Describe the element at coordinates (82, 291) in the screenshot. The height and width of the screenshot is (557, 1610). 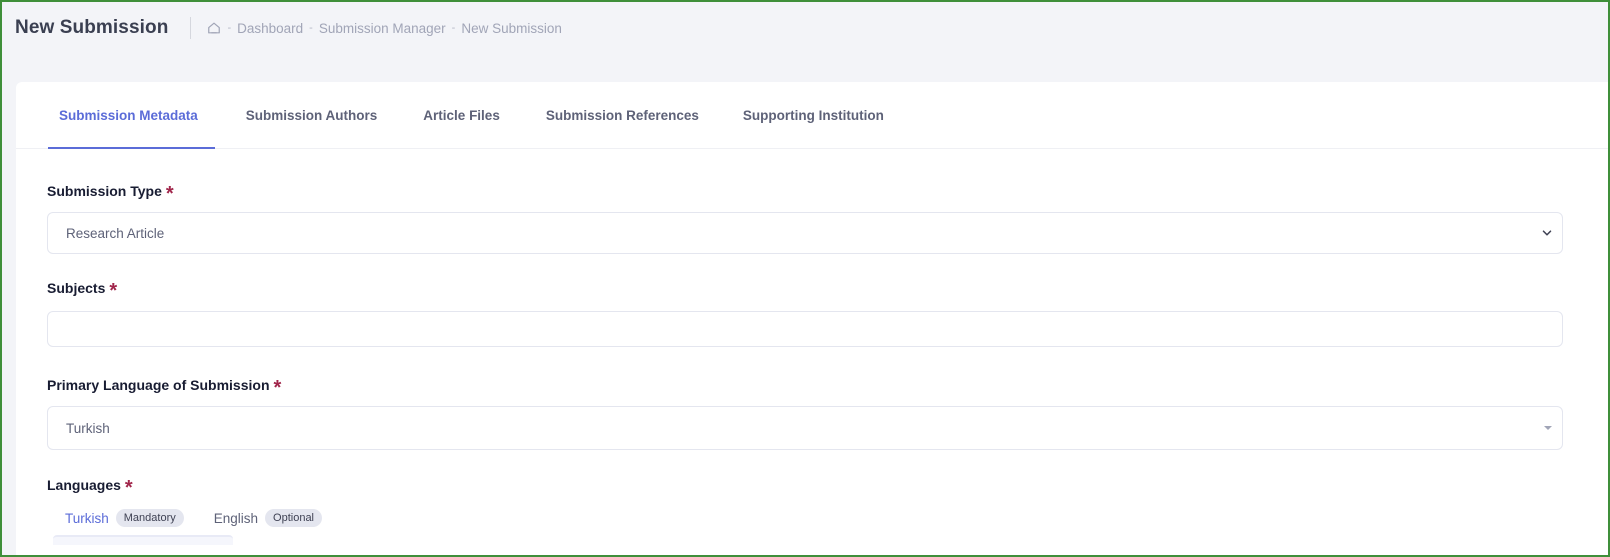
I see `subjects-label: Subjects *` at that location.